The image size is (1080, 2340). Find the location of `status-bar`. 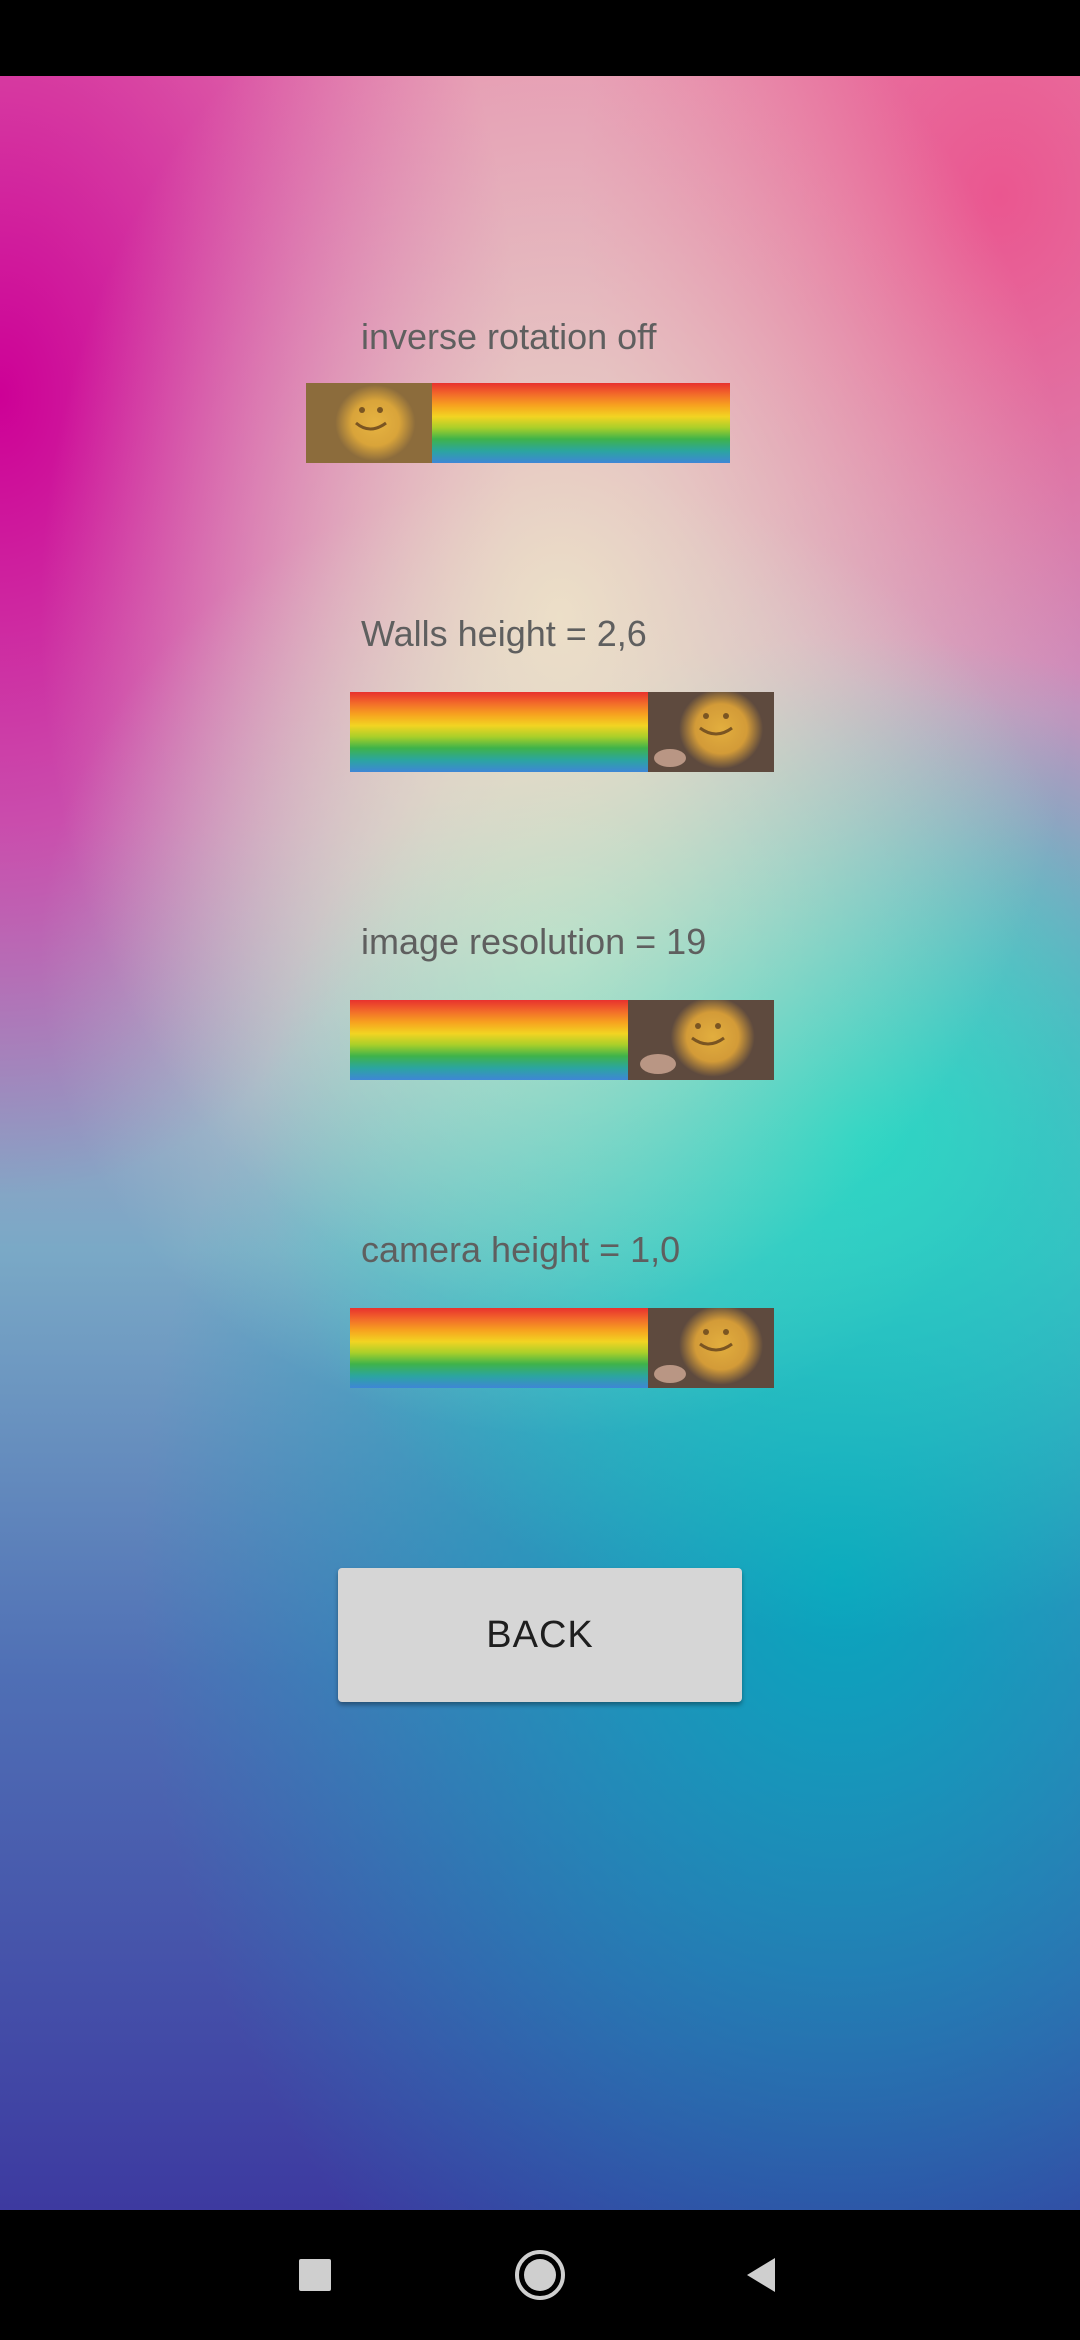

status-bar is located at coordinates (540, 38).